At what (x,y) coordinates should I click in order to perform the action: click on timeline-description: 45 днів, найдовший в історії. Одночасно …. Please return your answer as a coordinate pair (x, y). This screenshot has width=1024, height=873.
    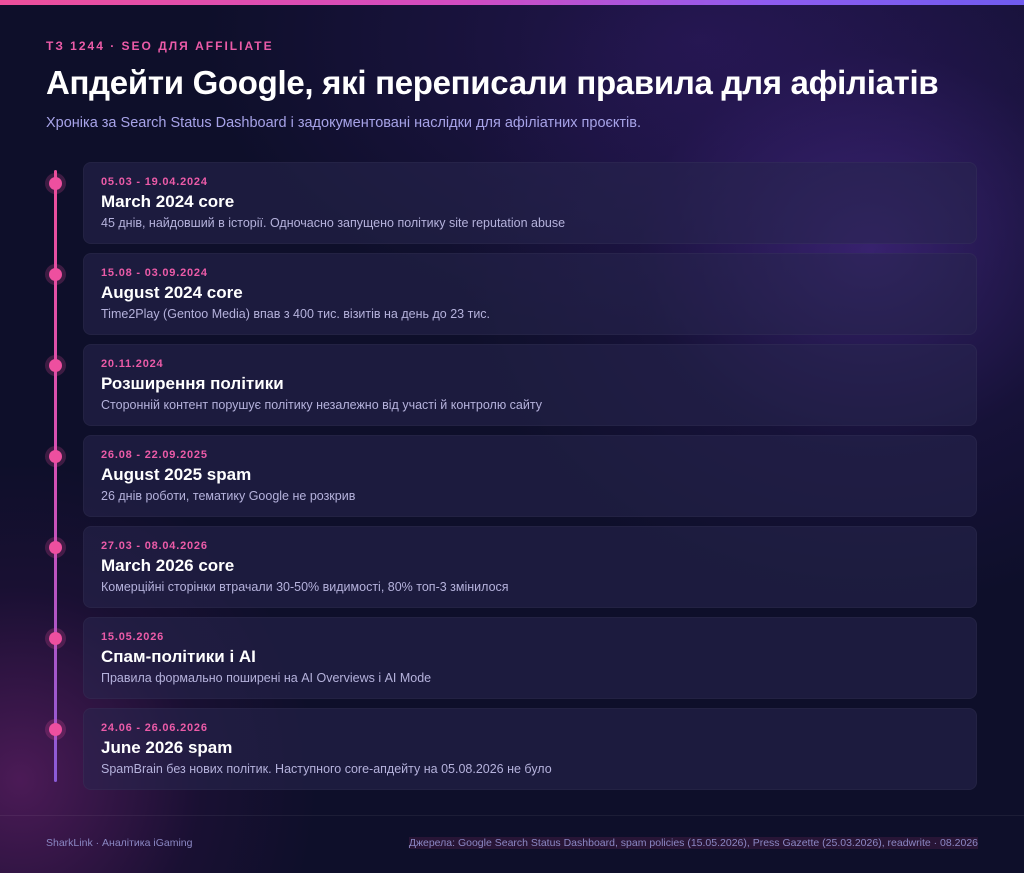
    Looking at the image, I should click on (333, 223).